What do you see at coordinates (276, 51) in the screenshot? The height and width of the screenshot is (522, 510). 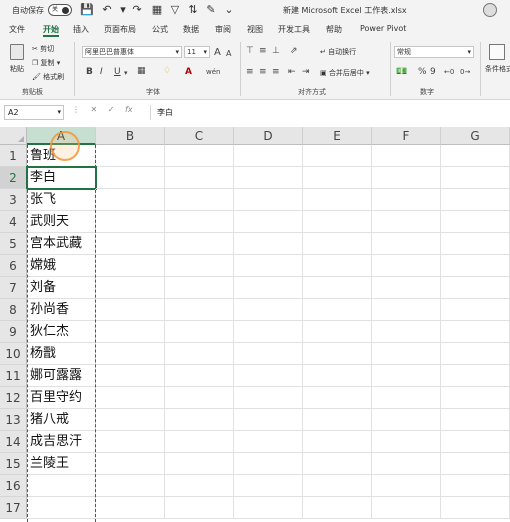 I see `align-bottom-icon: ⊥` at bounding box center [276, 51].